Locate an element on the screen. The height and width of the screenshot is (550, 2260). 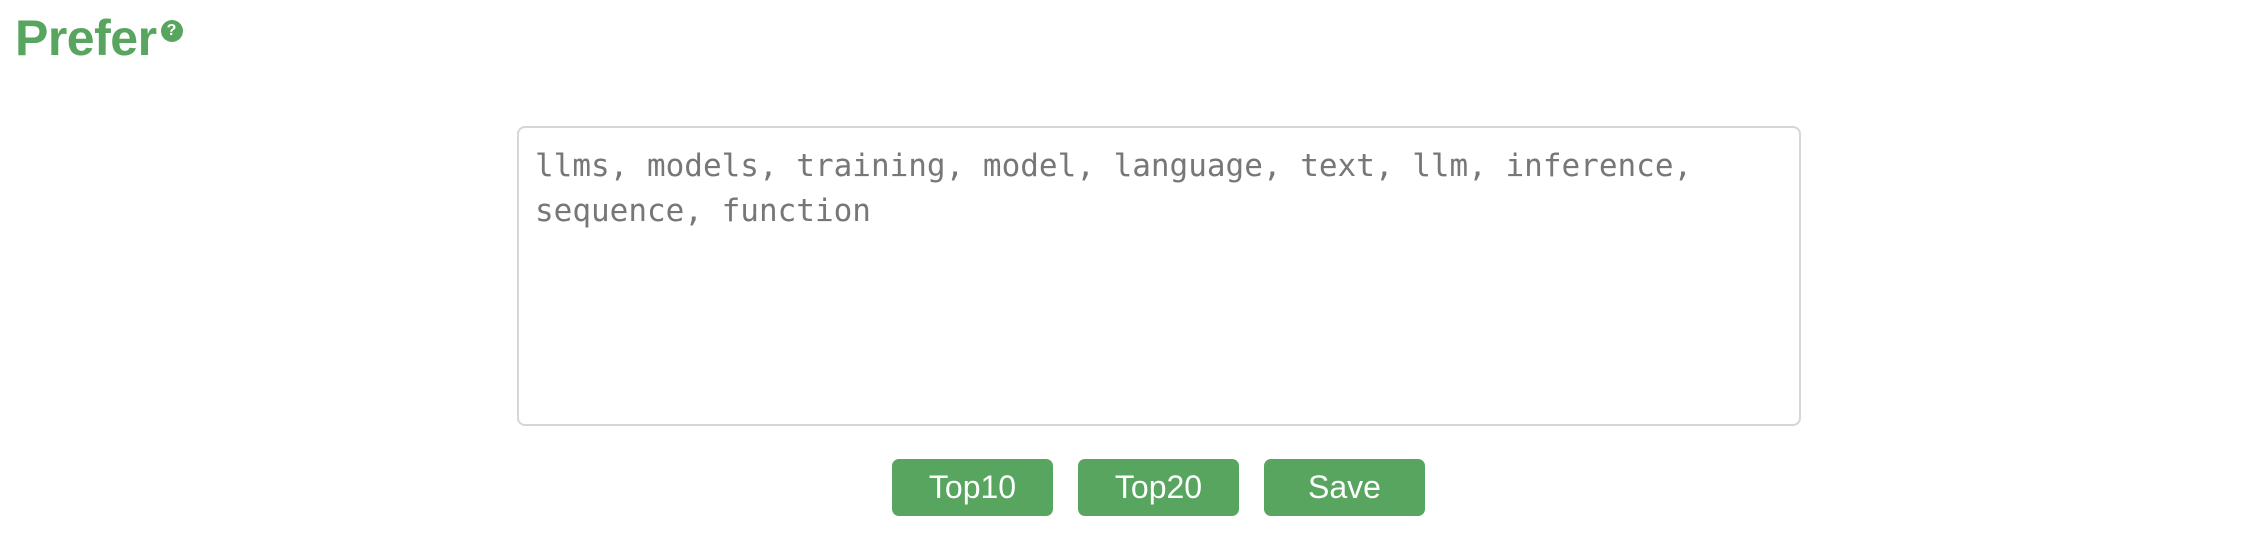
header: Prefer ? is located at coordinates (99, 38).